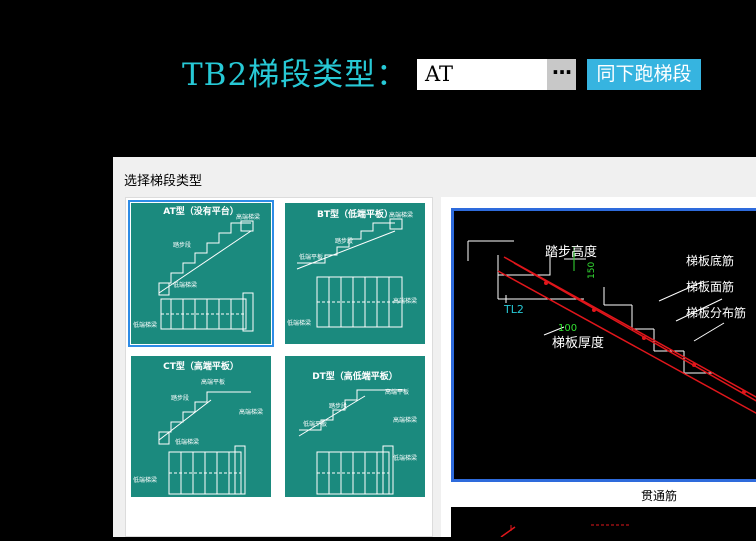 This screenshot has height=541, width=756. Describe the element at coordinates (592, 270) in the screenshot. I see `preview-label: 150` at that location.